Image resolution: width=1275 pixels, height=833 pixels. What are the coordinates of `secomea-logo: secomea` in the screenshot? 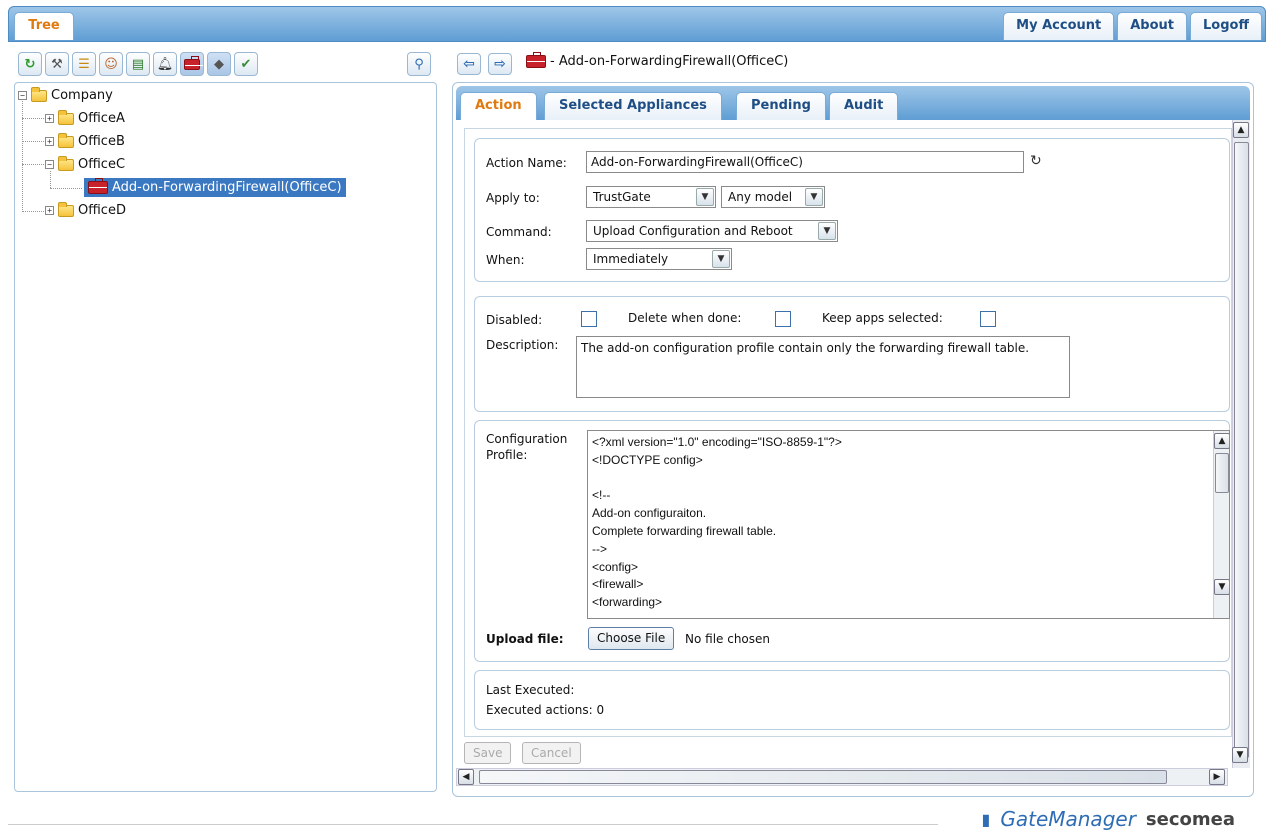 It's located at (1190, 819).